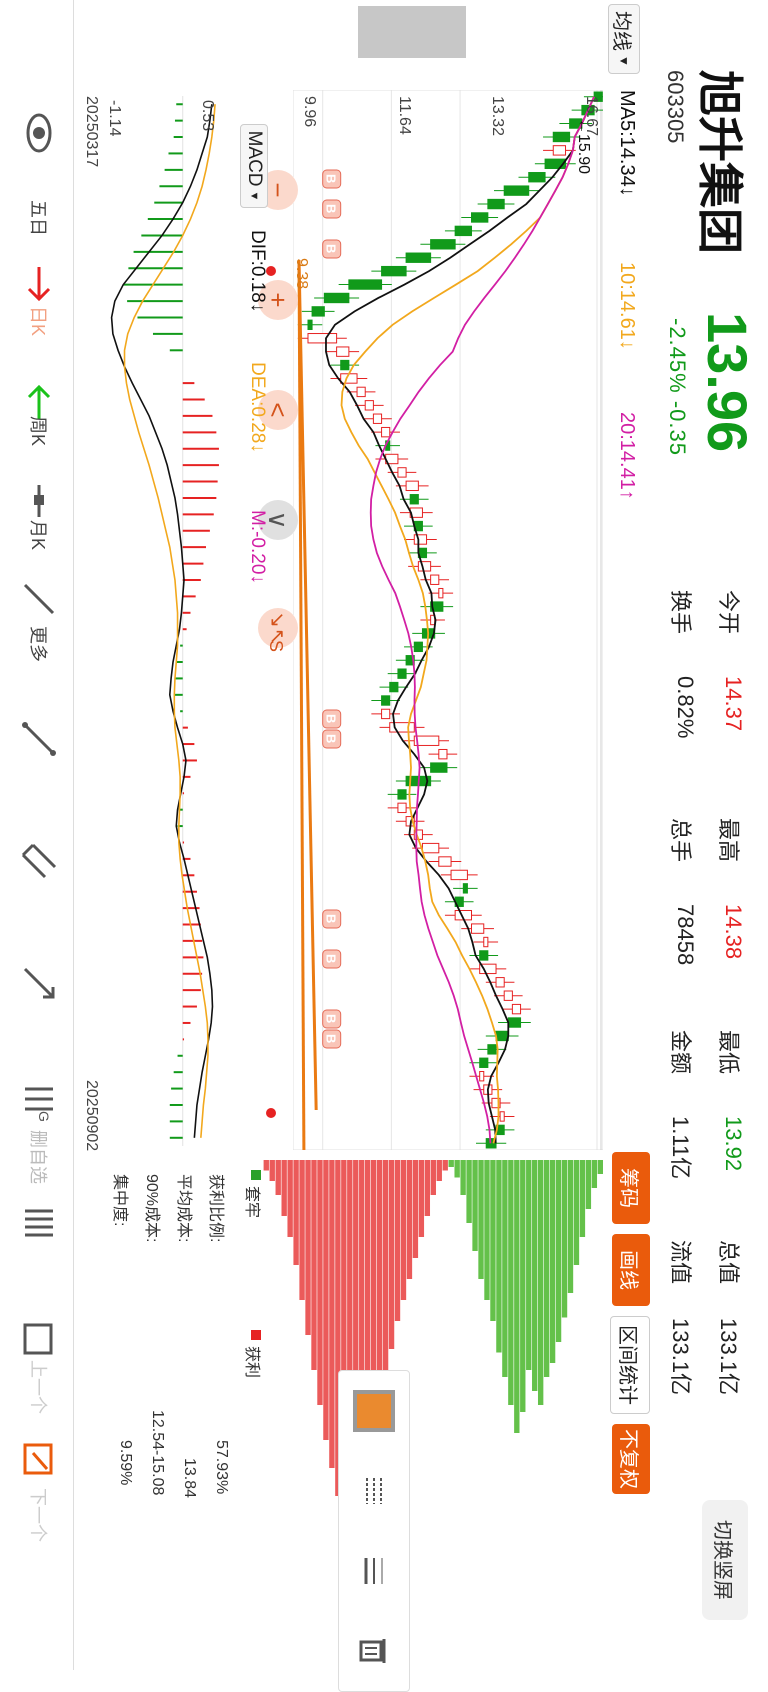 Image resolution: width=768 pixels, height=1692 pixels. I want to click on indicator-select: MACD ▼, so click(254, 166).